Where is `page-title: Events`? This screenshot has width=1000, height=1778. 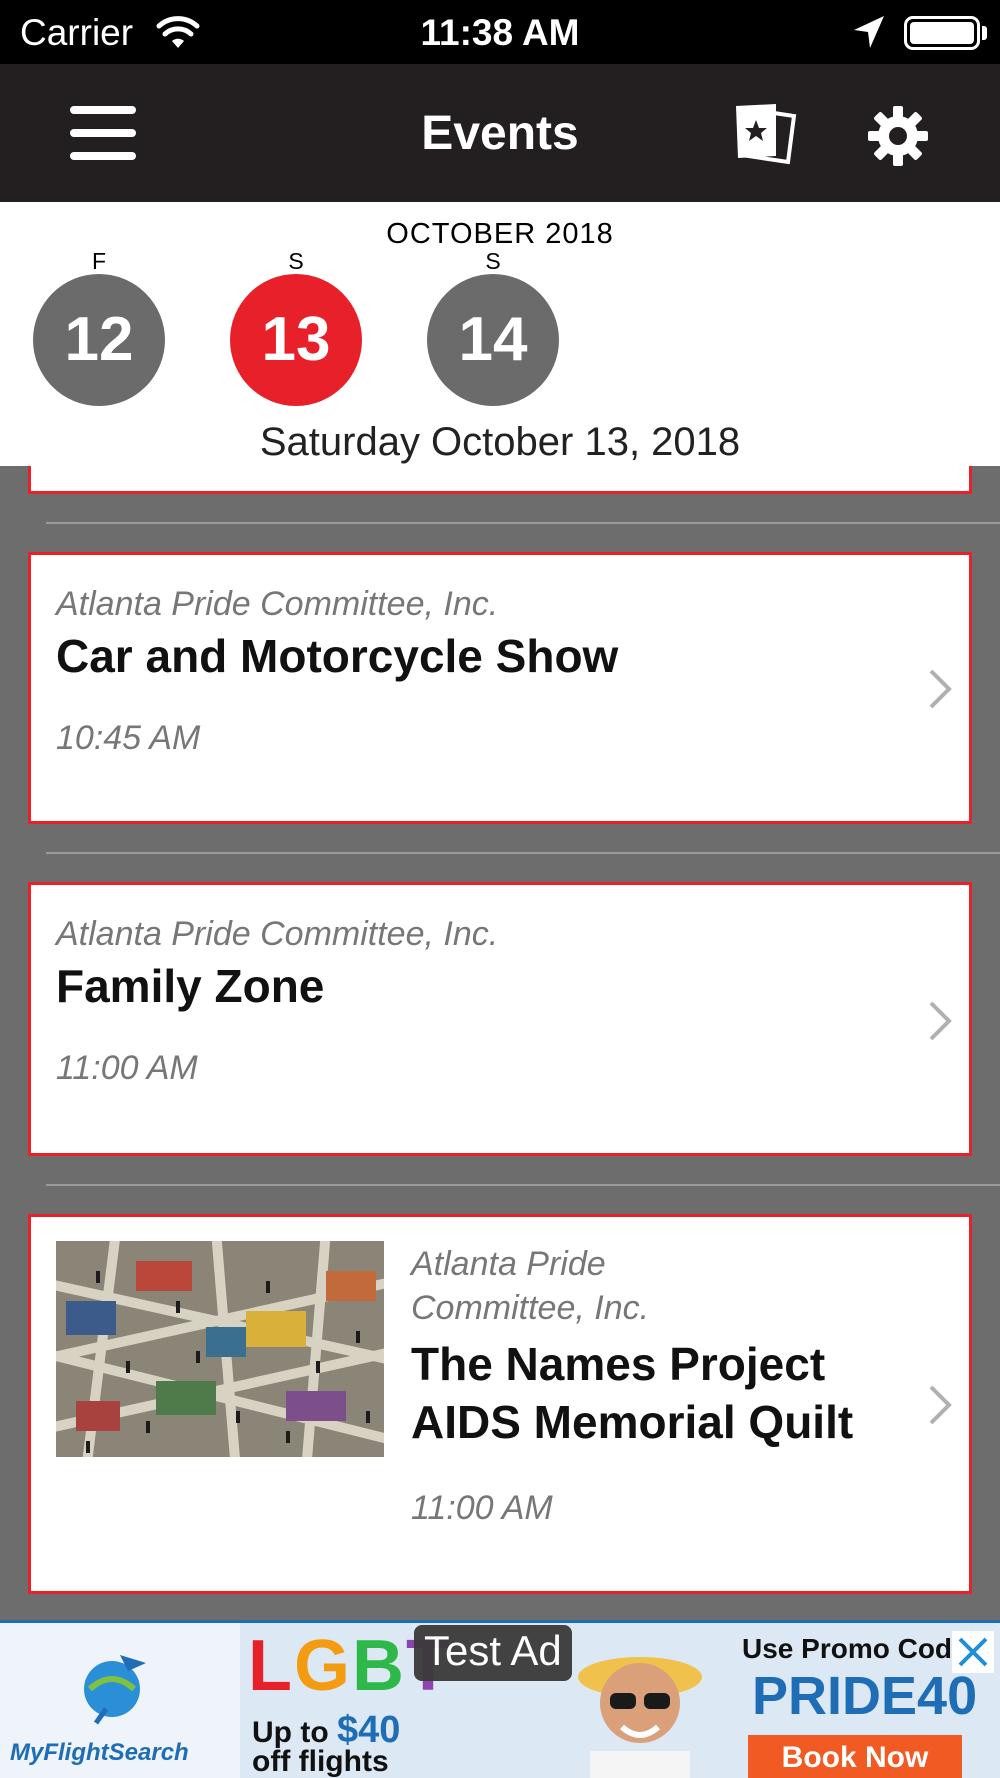 page-title: Events is located at coordinates (500, 133).